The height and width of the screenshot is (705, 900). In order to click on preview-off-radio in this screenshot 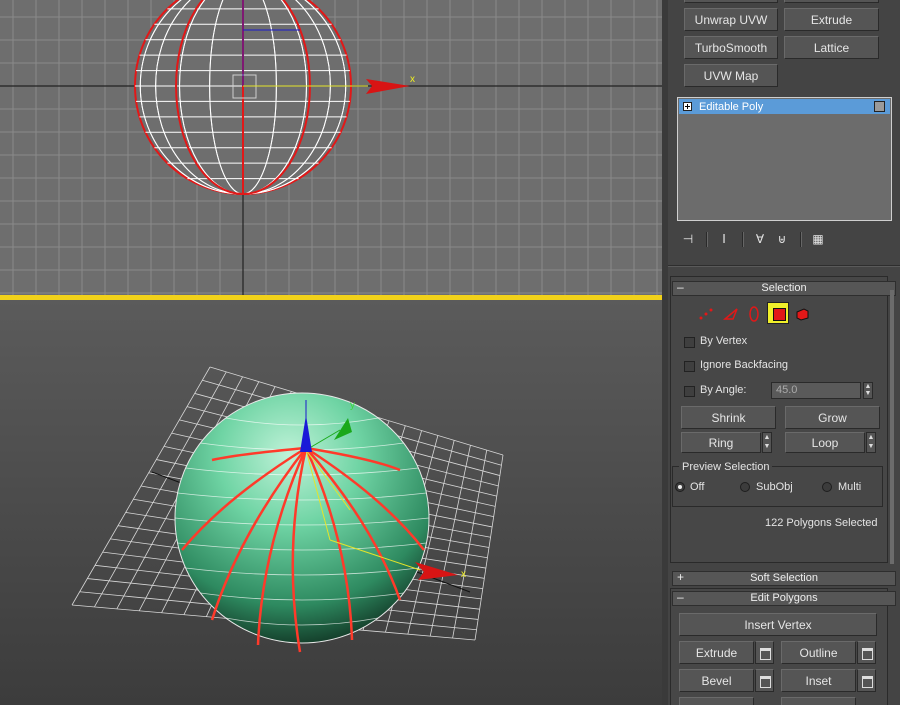, I will do `click(680, 487)`.